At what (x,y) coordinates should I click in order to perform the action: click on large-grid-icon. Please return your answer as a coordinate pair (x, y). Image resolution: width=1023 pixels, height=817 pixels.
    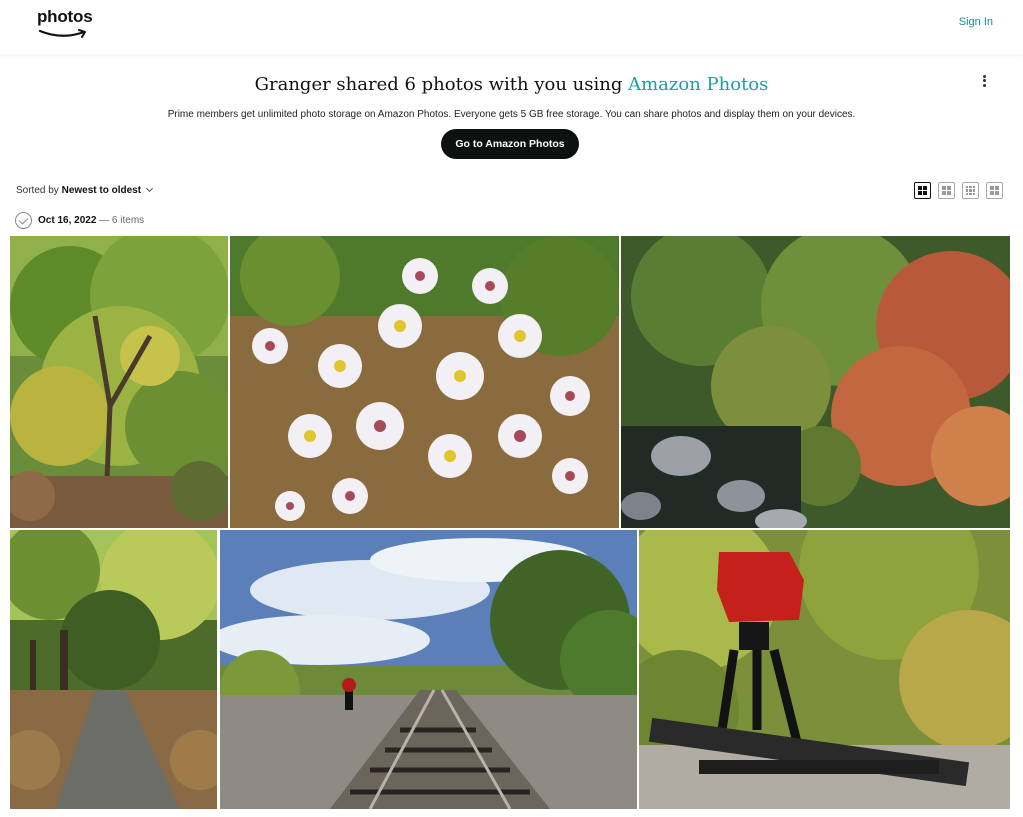
    Looking at the image, I should click on (922, 190).